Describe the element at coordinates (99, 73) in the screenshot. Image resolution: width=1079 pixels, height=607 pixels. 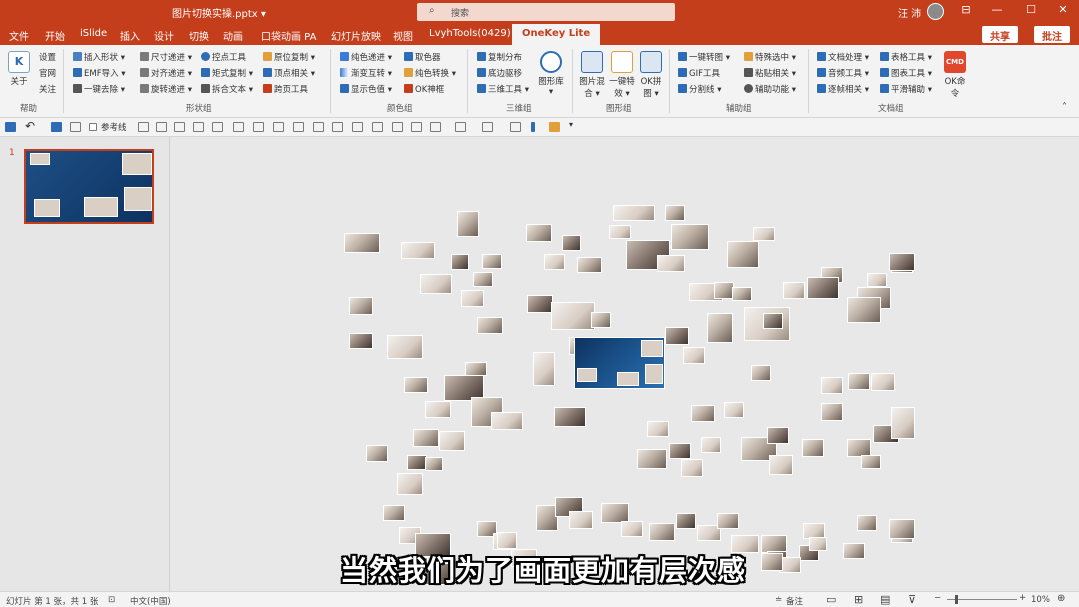
I see `emf-import-button: EMF导入 ▾` at that location.